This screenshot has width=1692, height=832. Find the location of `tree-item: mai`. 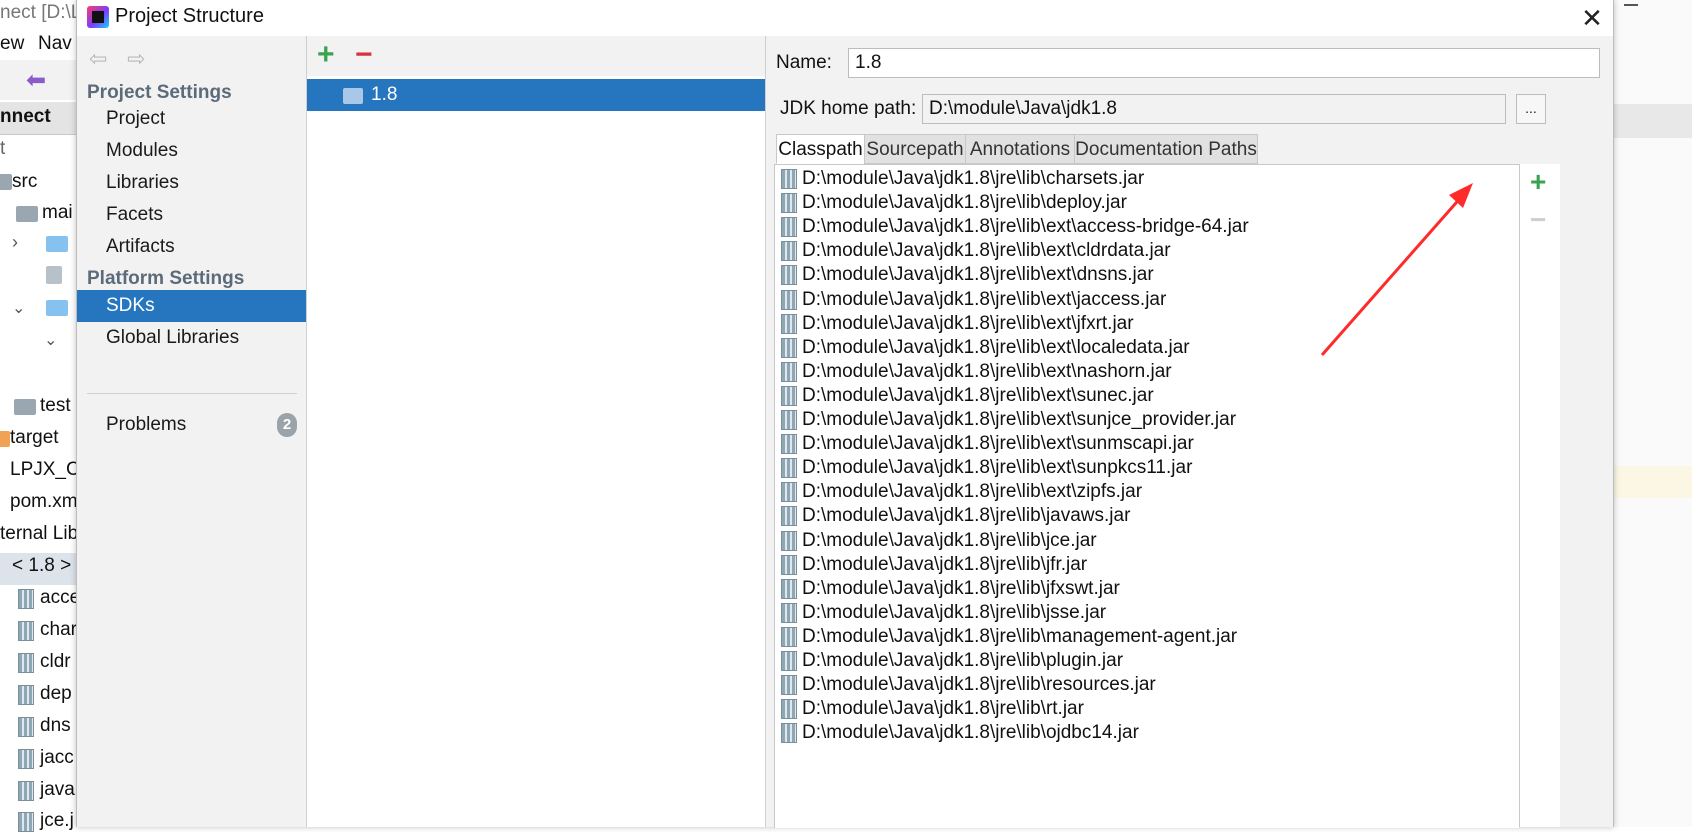

tree-item: mai is located at coordinates (57, 213).